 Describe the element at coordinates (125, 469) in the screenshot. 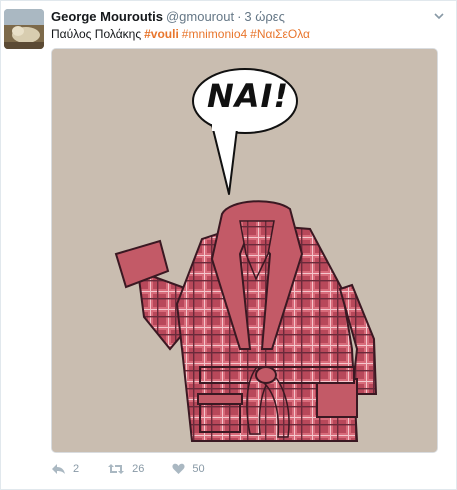

I see `retweet-button: 26` at that location.